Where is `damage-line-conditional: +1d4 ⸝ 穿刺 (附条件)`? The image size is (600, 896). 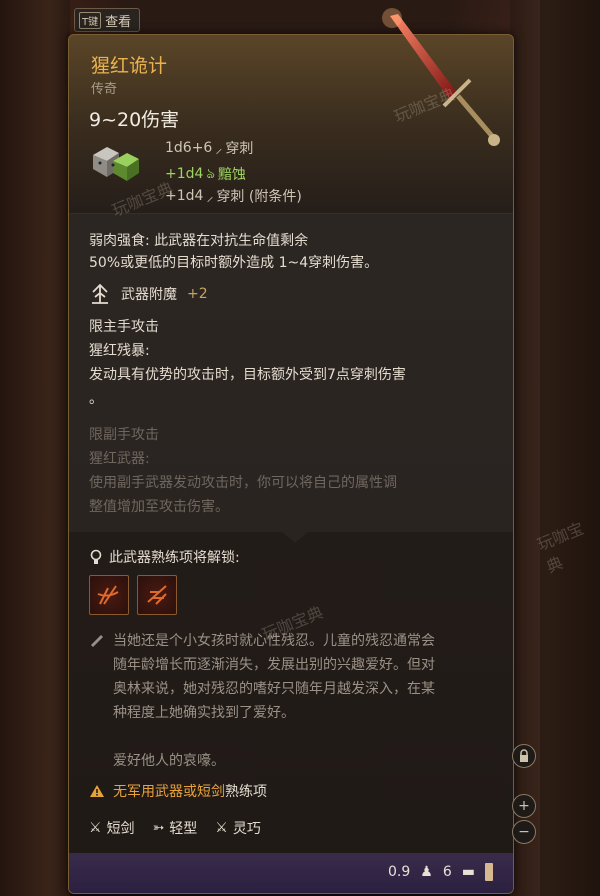
damage-line-conditional: +1d4 ⸝ 穿刺 (附条件) is located at coordinates (233, 196).